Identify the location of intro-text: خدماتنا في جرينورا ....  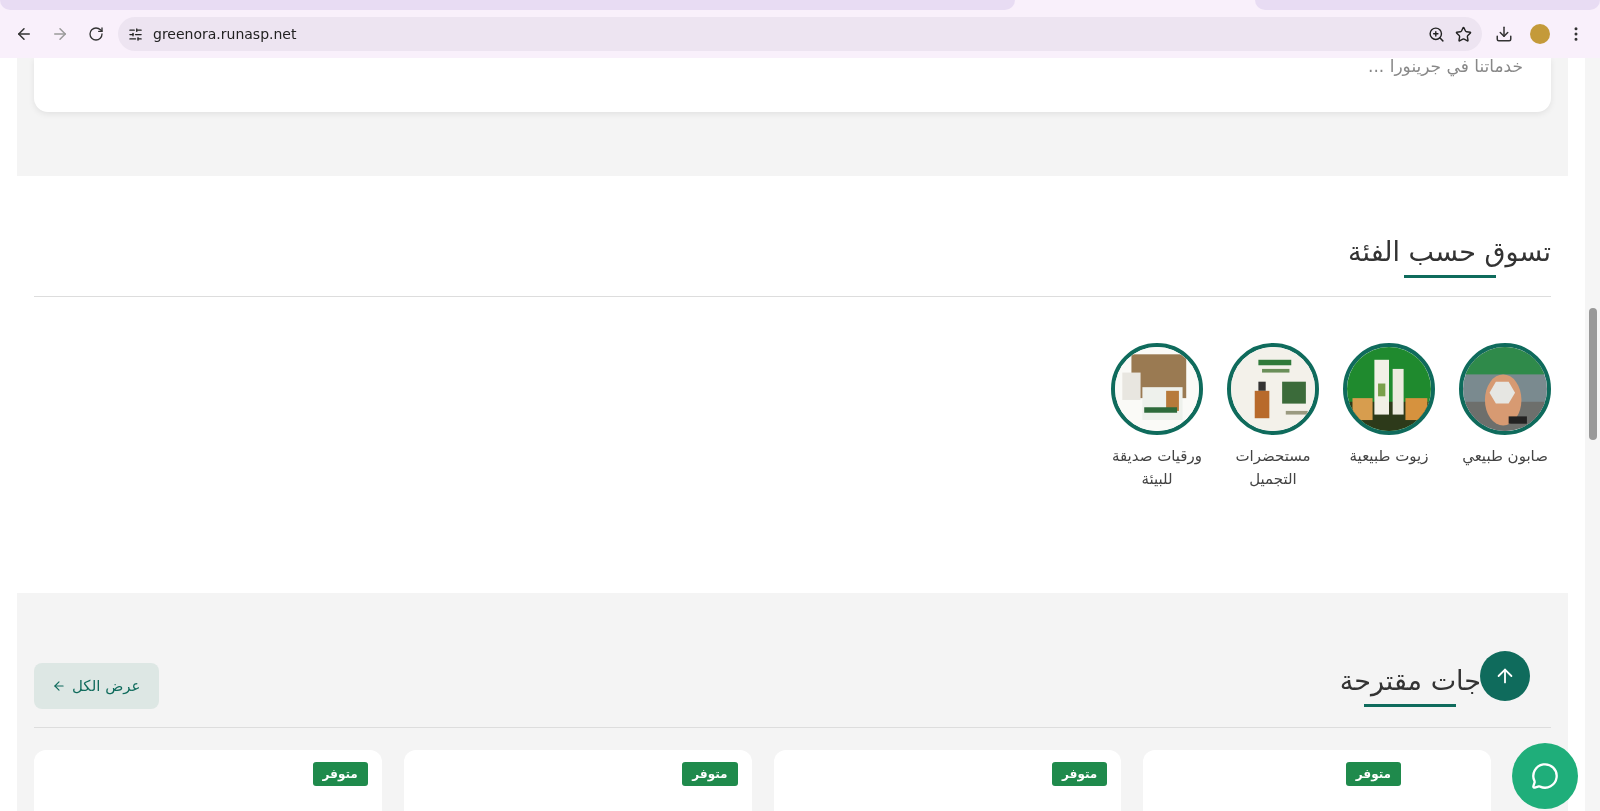
(1445, 67).